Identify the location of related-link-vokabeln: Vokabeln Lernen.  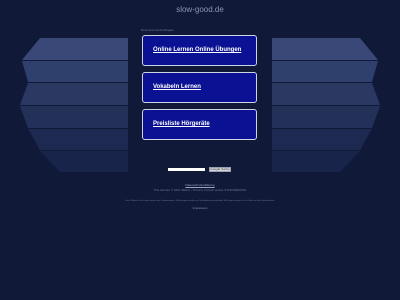
(199, 87).